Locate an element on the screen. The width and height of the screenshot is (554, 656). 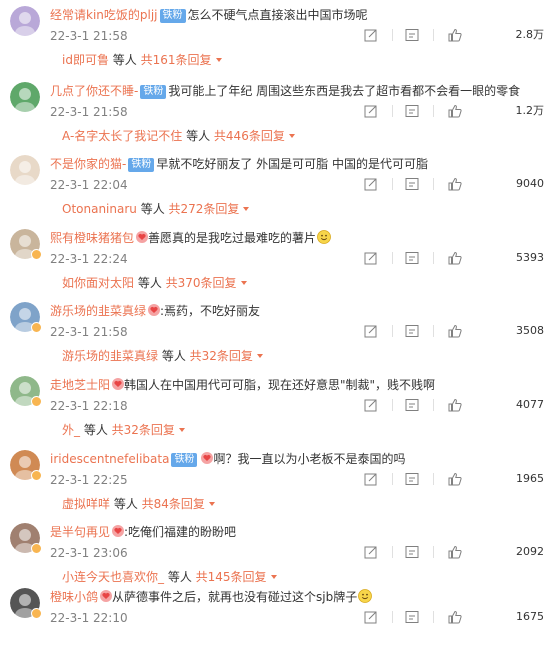
like-count: 9040 is located at coordinates (530, 183).